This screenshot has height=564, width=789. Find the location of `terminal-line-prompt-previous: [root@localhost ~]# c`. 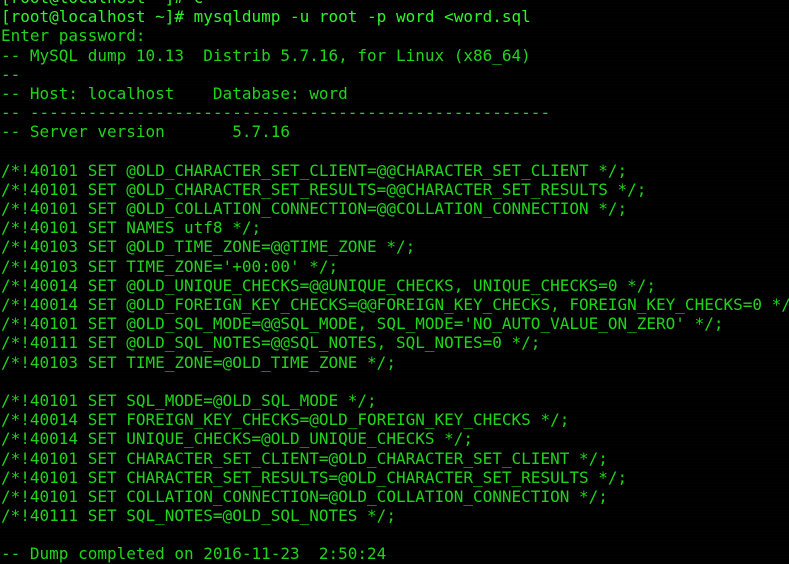

terminal-line-prompt-previous: [root@localhost ~]# c is located at coordinates (395, 3).